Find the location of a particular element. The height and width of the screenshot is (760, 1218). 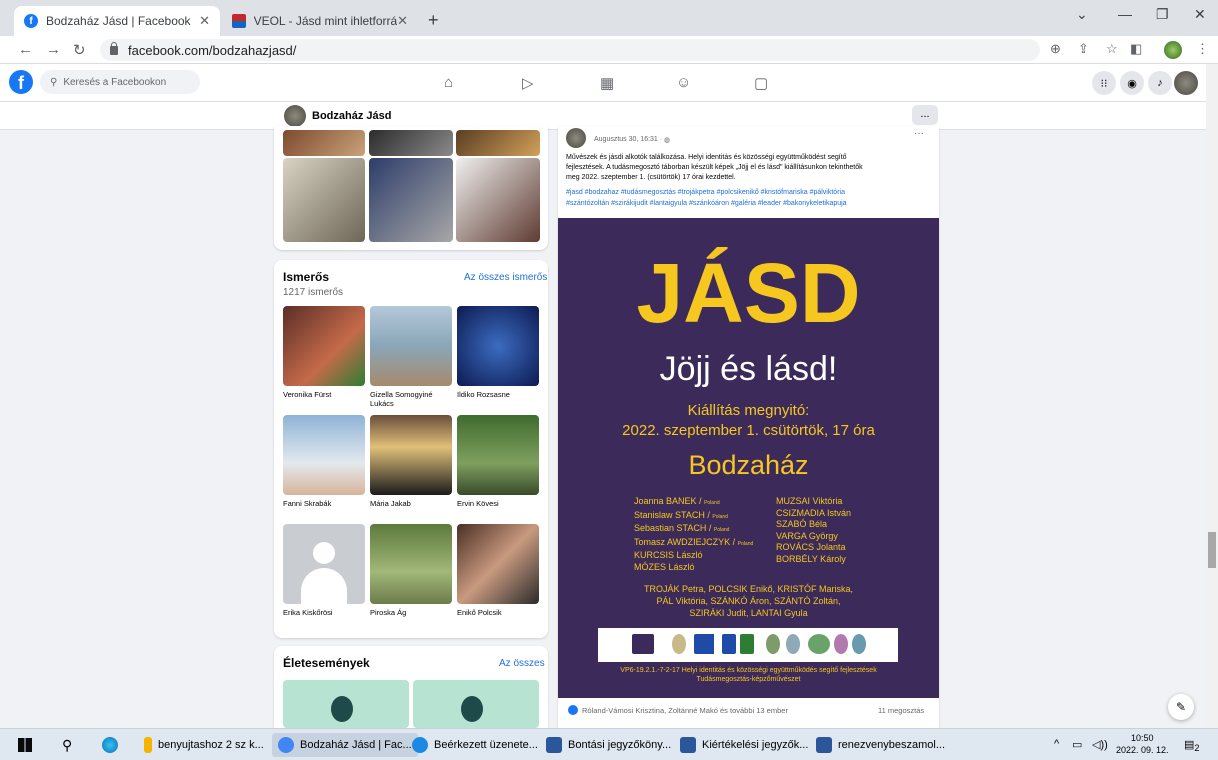

groups-icon: ☺ is located at coordinates (683, 82).